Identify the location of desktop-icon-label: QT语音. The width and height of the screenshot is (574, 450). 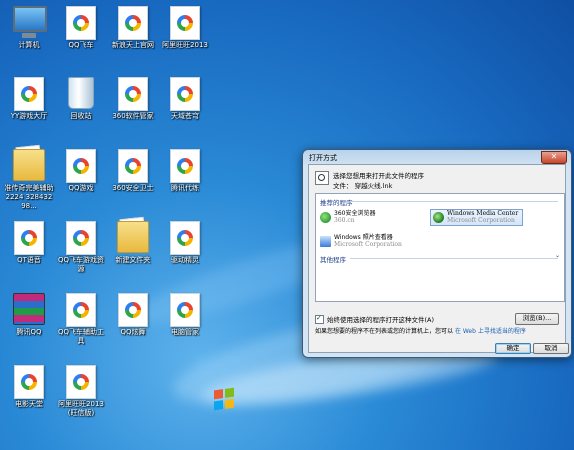
(29, 260).